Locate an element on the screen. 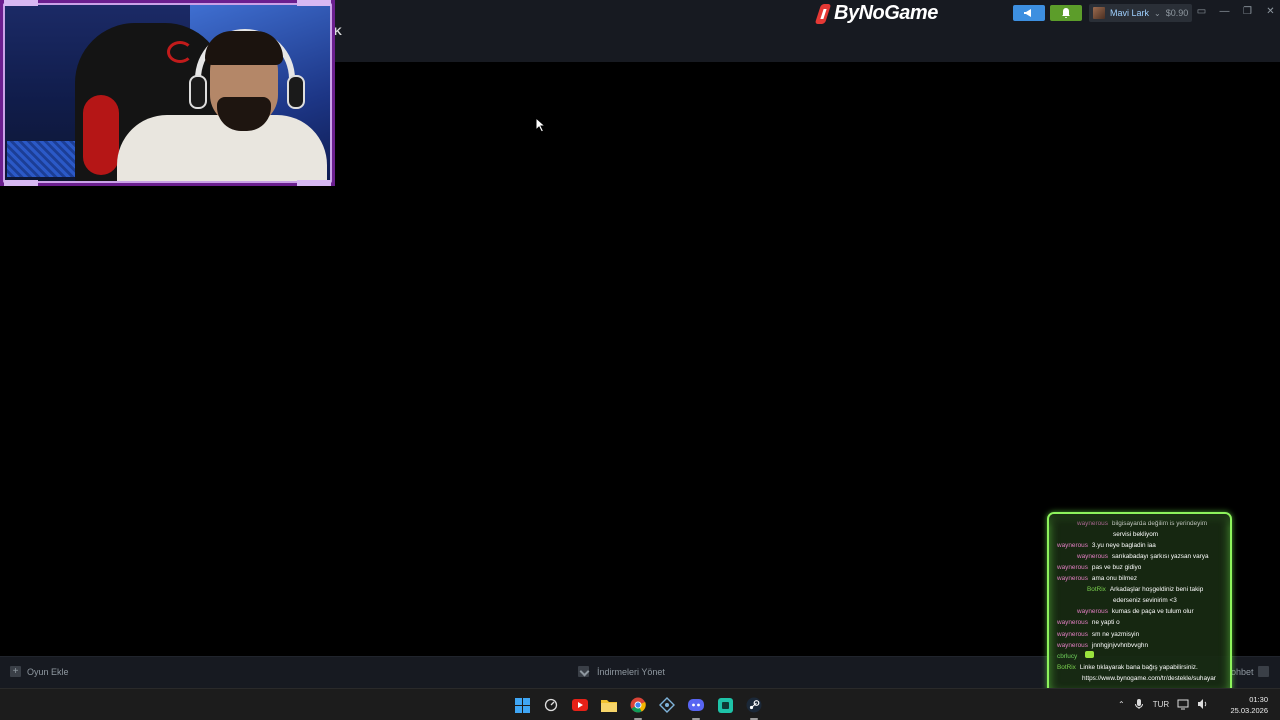 Image resolution: width=1280 pixels, height=720 pixels. maximize-button: ❐ is located at coordinates (1247, 12).